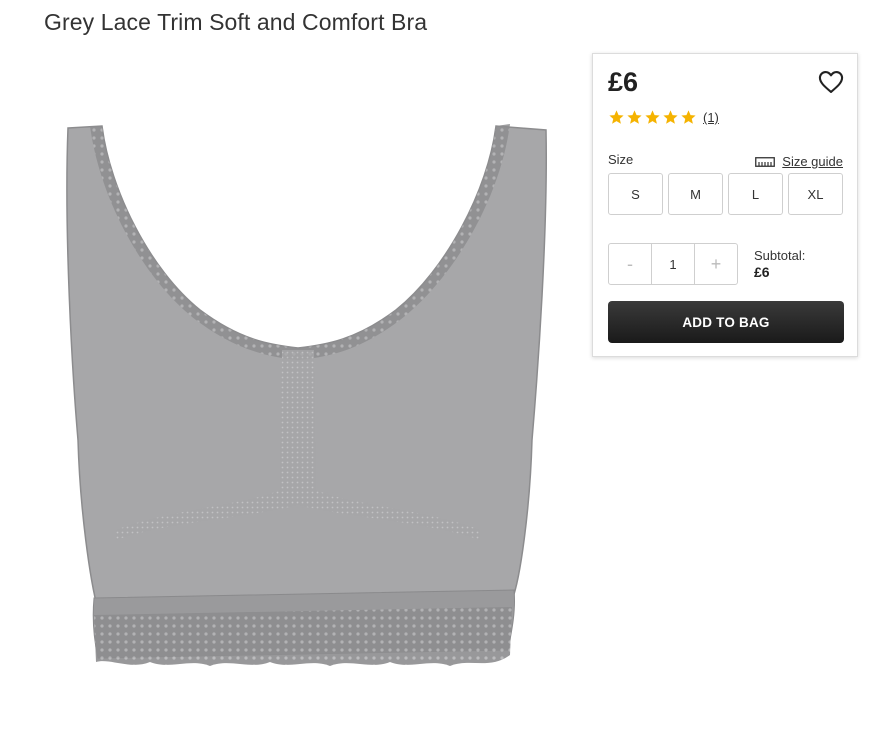  I want to click on size-option-xl: XL, so click(815, 194).